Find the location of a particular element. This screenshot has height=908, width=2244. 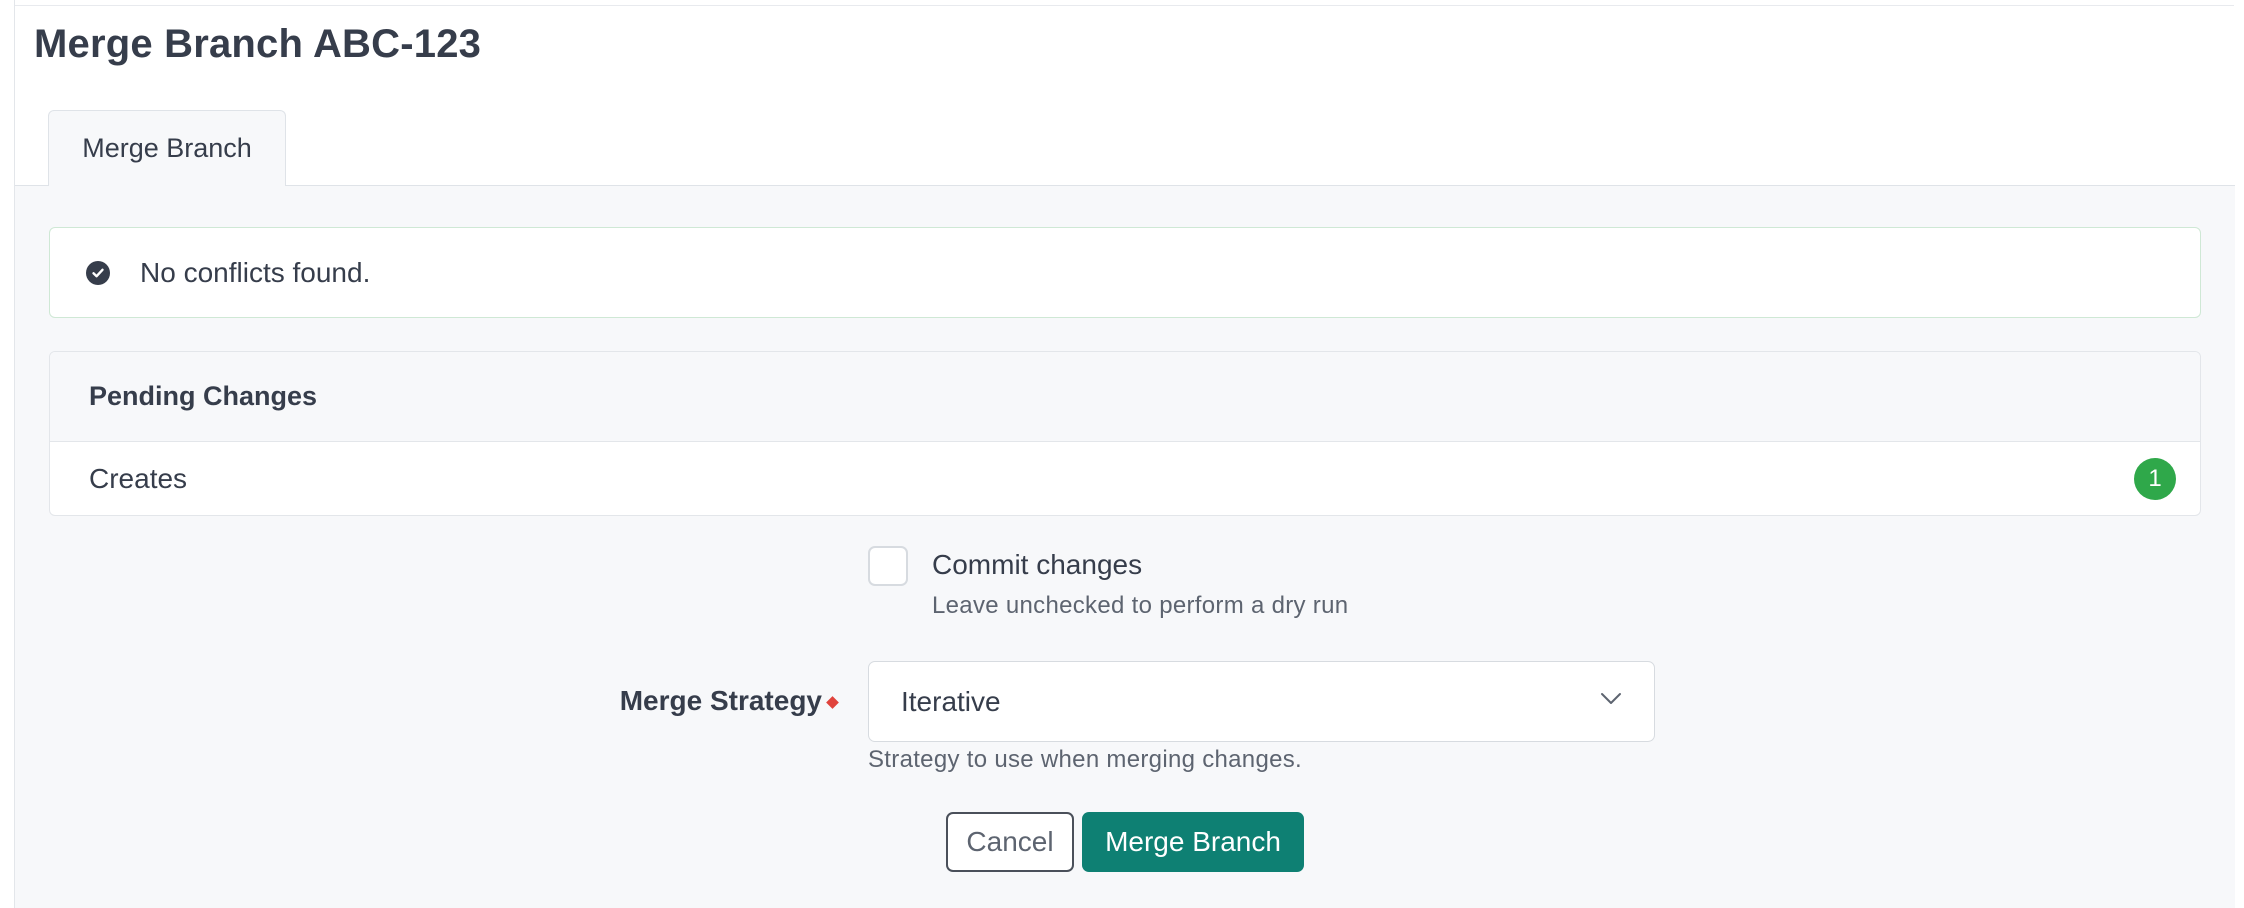

commit-changes-checkbox is located at coordinates (888, 566).